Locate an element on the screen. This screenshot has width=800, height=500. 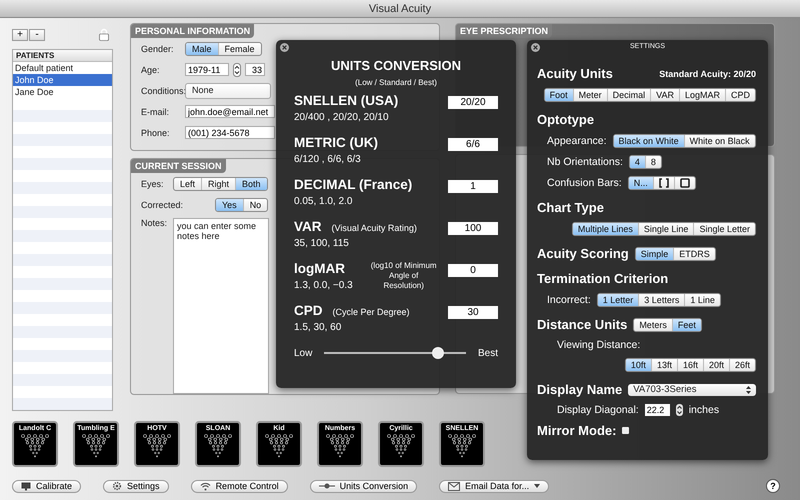
field-label: Phone: is located at coordinates (156, 133).